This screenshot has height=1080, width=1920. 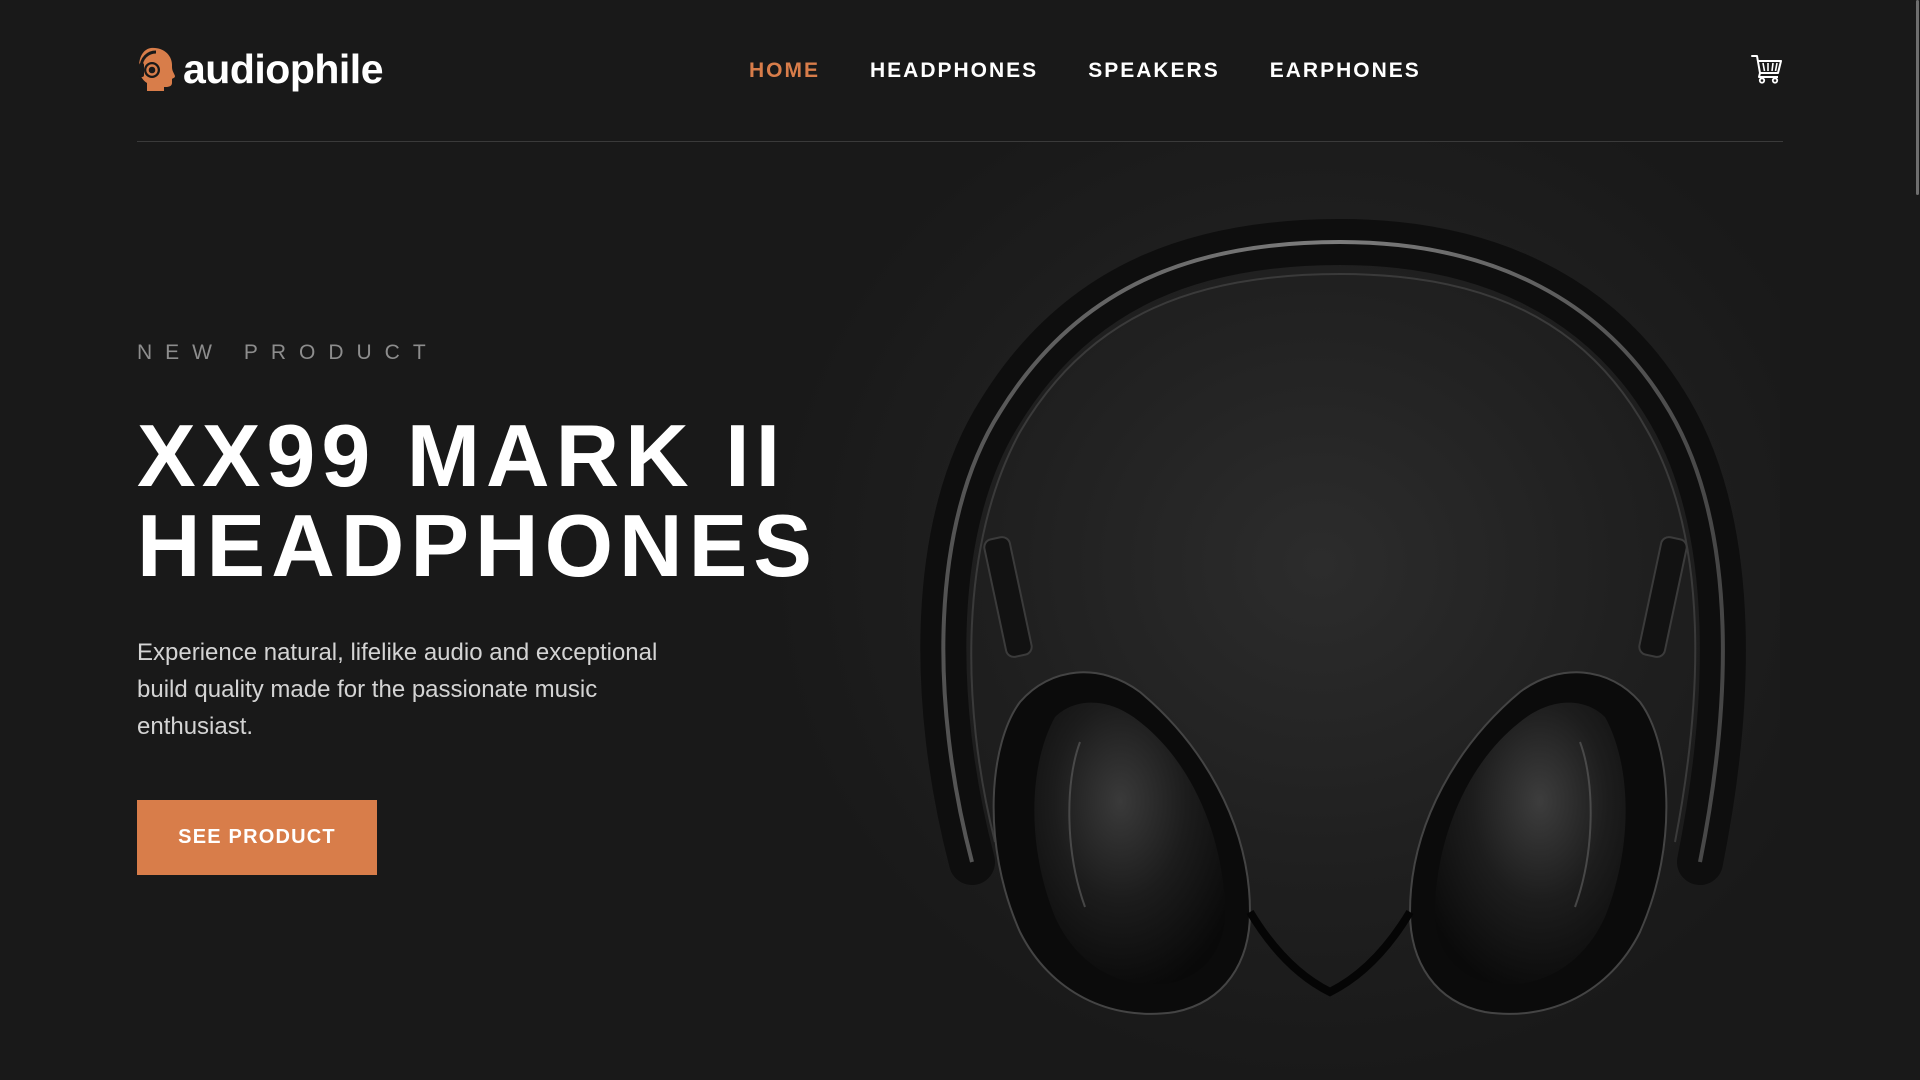 I want to click on hero-overline: NEW PRODUCT, so click(x=288, y=352).